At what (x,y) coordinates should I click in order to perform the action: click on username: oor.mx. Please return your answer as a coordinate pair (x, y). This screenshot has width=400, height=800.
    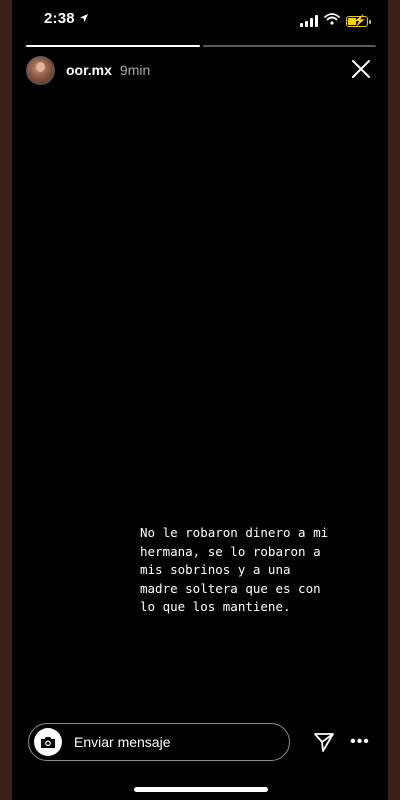
    Looking at the image, I should click on (89, 70).